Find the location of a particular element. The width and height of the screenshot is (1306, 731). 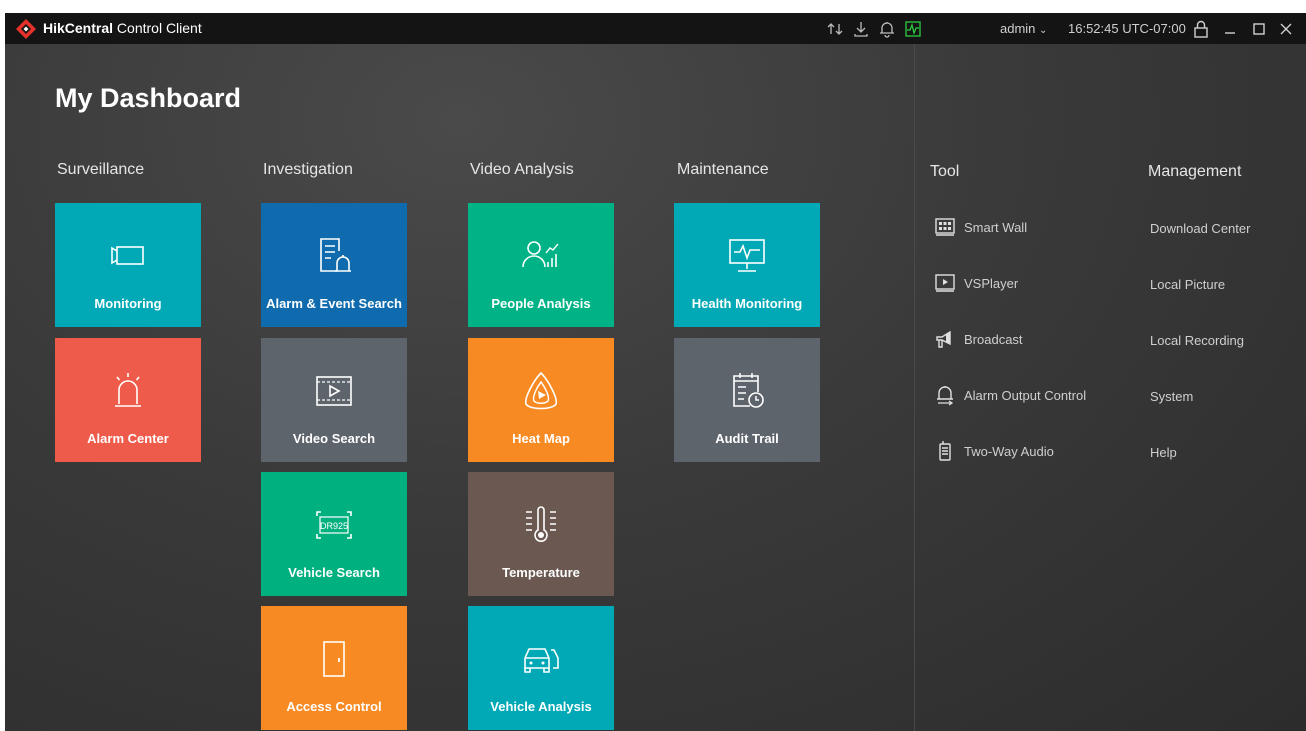

user-menu: admin ⌄ is located at coordinates (1023, 28).